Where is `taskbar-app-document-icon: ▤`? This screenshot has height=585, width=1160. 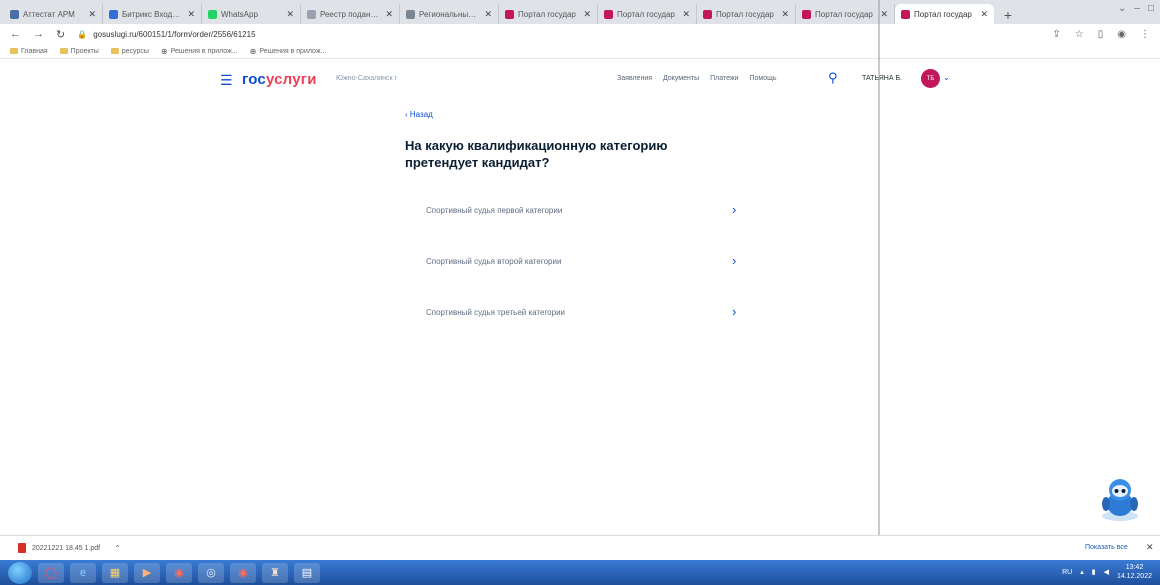
taskbar-app-document-icon: ▤ is located at coordinates (307, 572).